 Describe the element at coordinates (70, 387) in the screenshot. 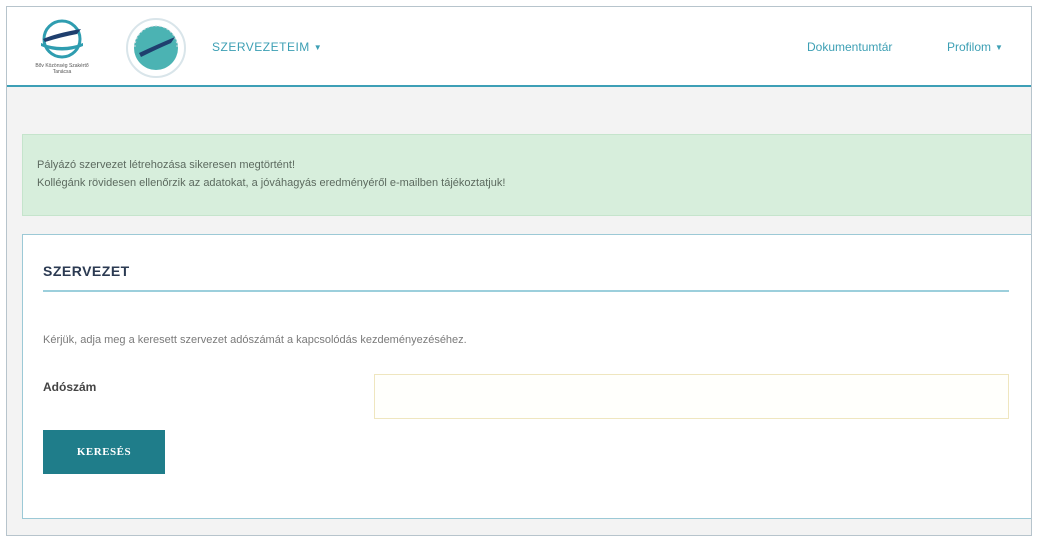

I see `tax-number-label: Adószám` at that location.